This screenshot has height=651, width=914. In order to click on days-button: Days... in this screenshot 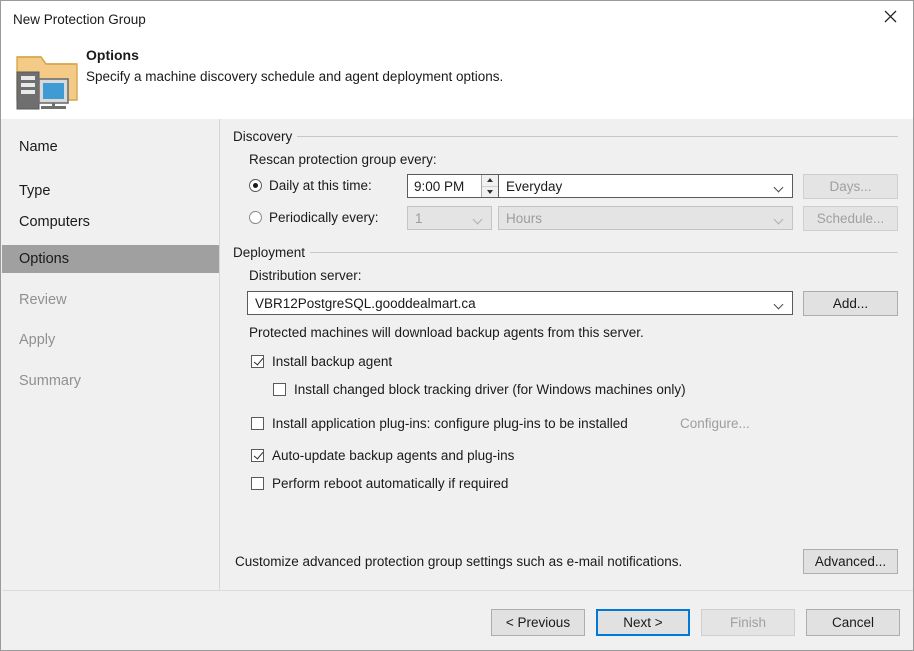, I will do `click(850, 186)`.